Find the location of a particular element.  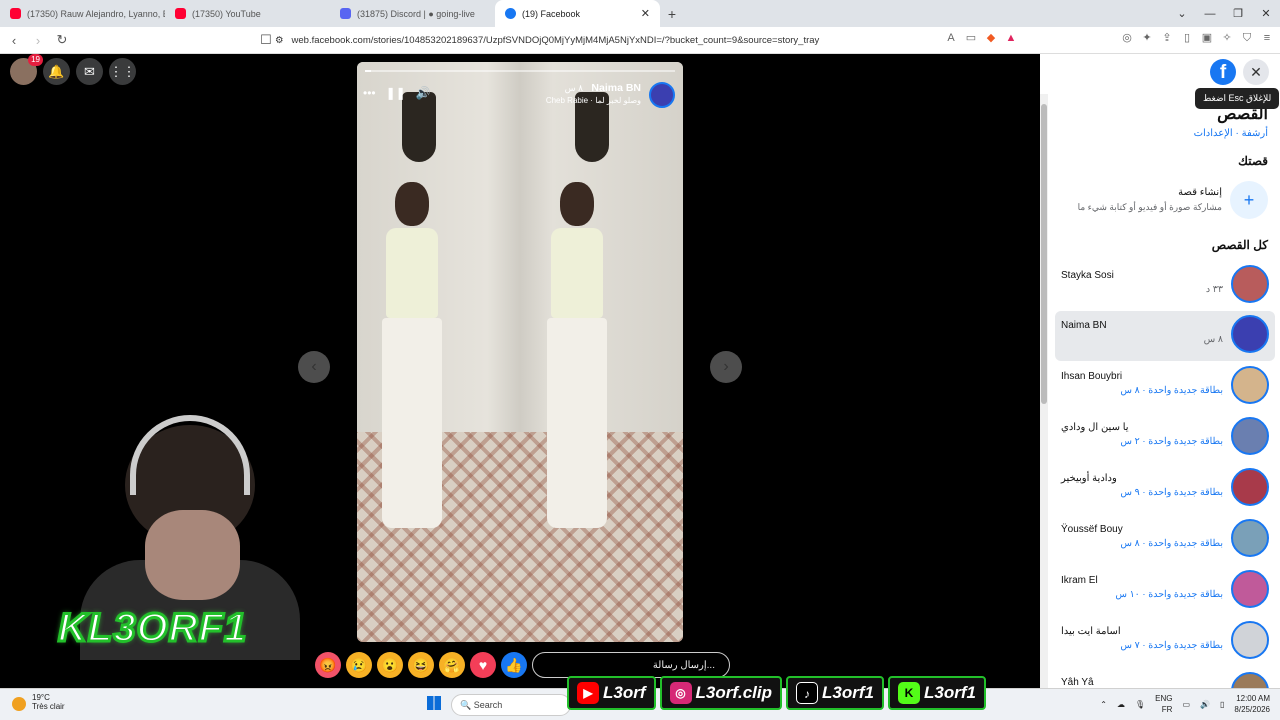

streamer-logo: KL3ORF1 is located at coordinates (152, 628).